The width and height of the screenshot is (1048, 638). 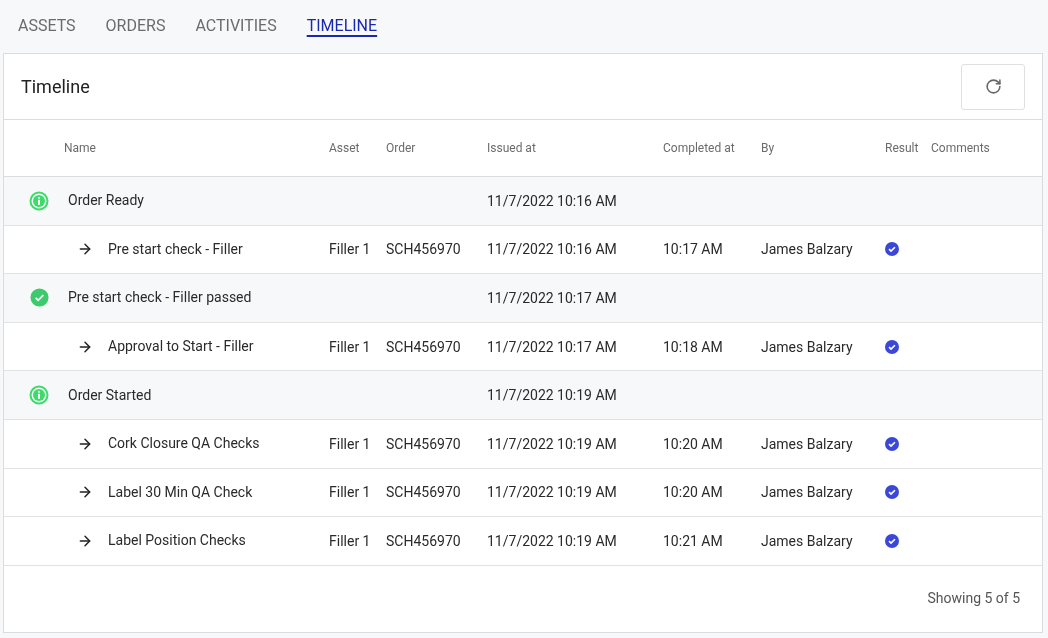 I want to click on column-header: Result, so click(x=902, y=148).